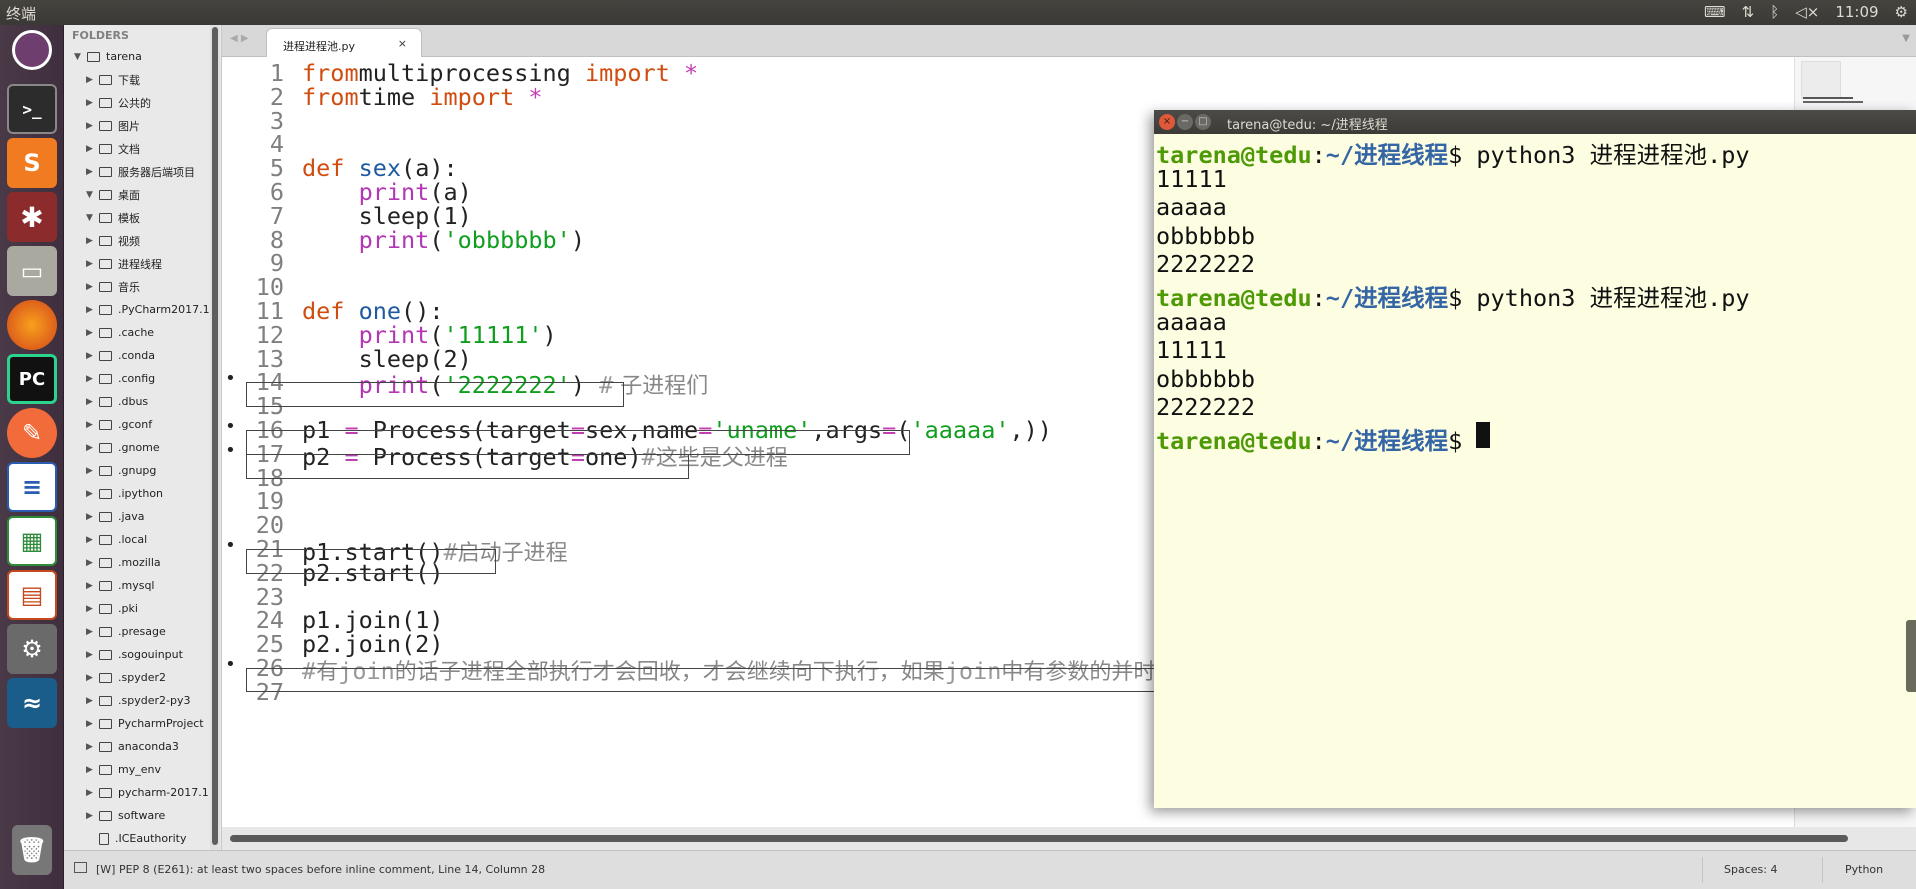 The width and height of the screenshot is (1916, 889). What do you see at coordinates (32, 649) in the screenshot?
I see `system-settings-icon: ⚙` at bounding box center [32, 649].